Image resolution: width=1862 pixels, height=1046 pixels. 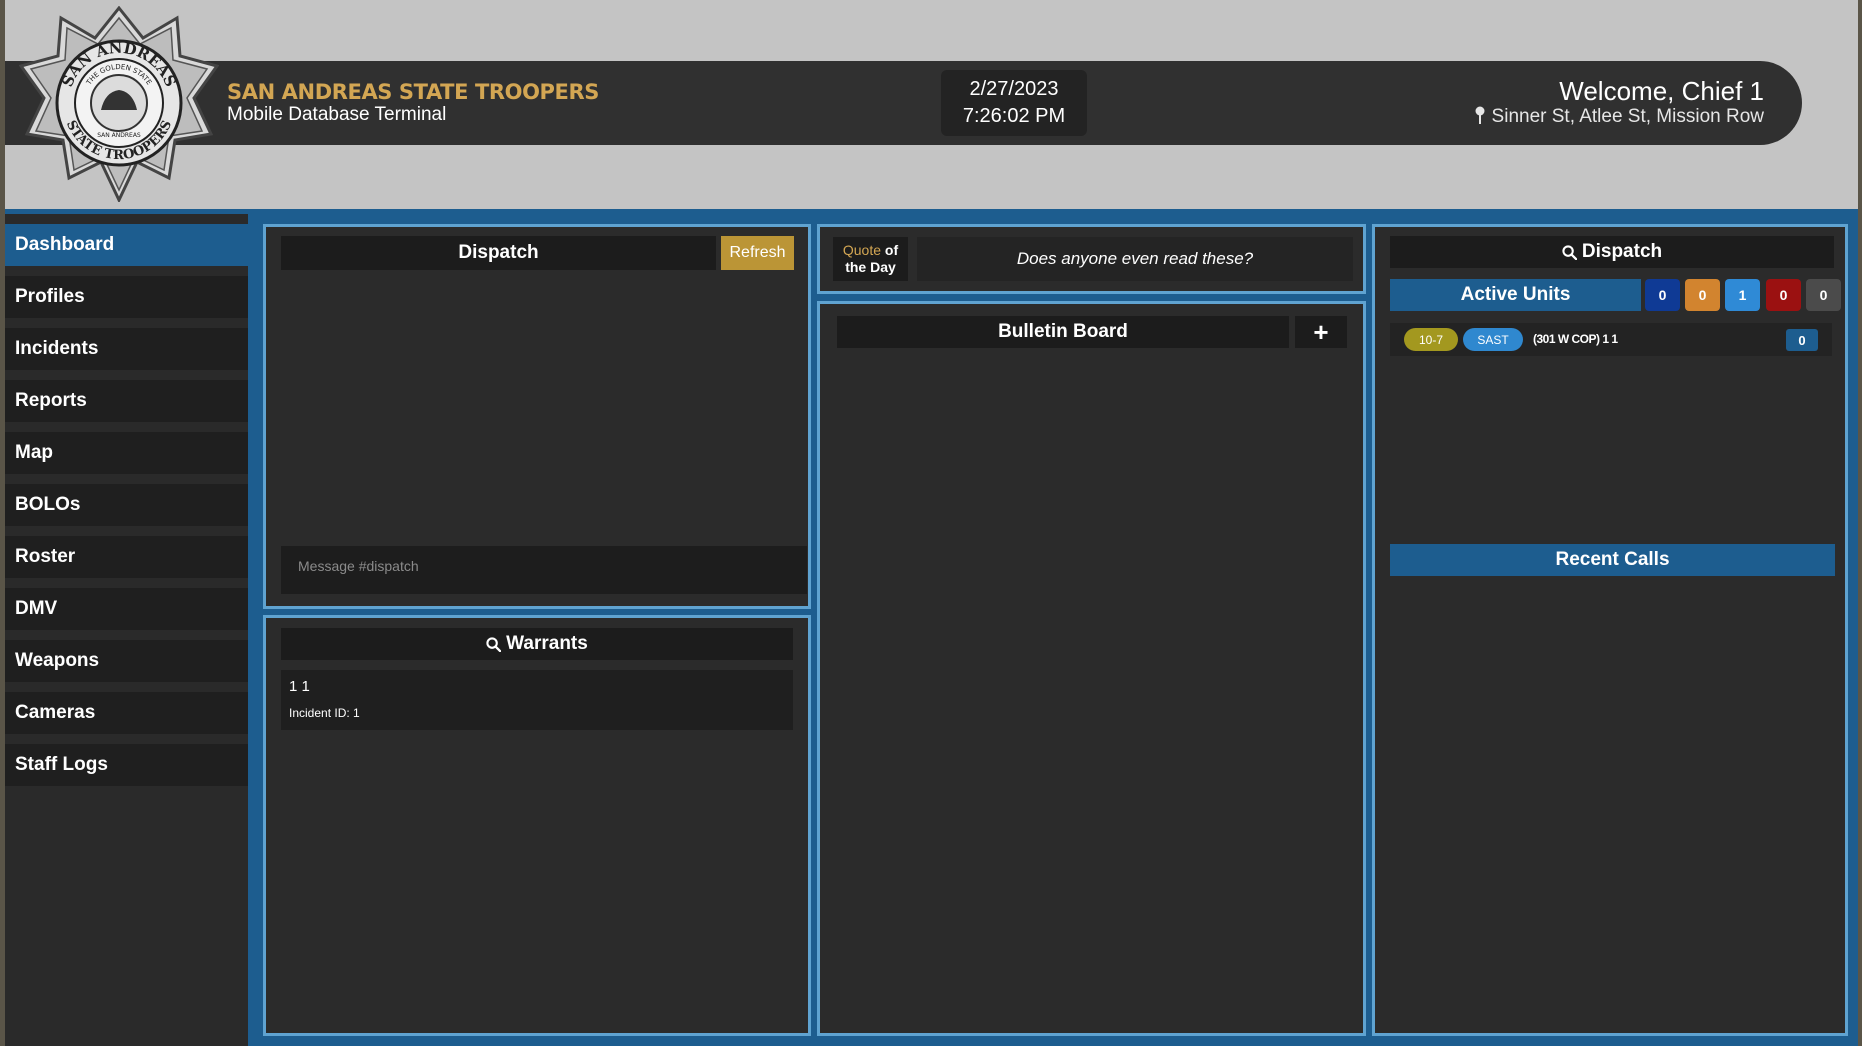 I want to click on dispatch-units-title: Dispatch, so click(x=1622, y=251).